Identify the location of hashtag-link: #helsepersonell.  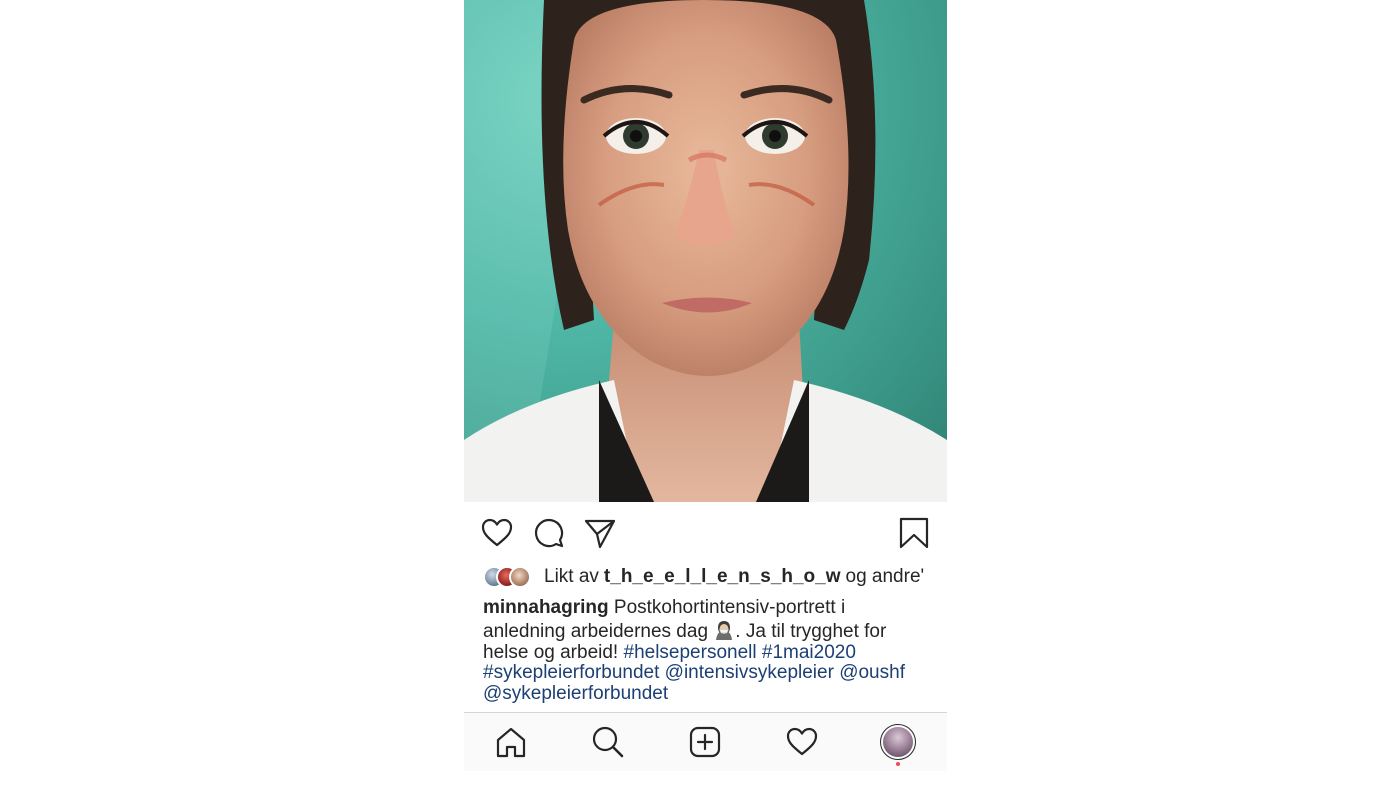
(690, 652).